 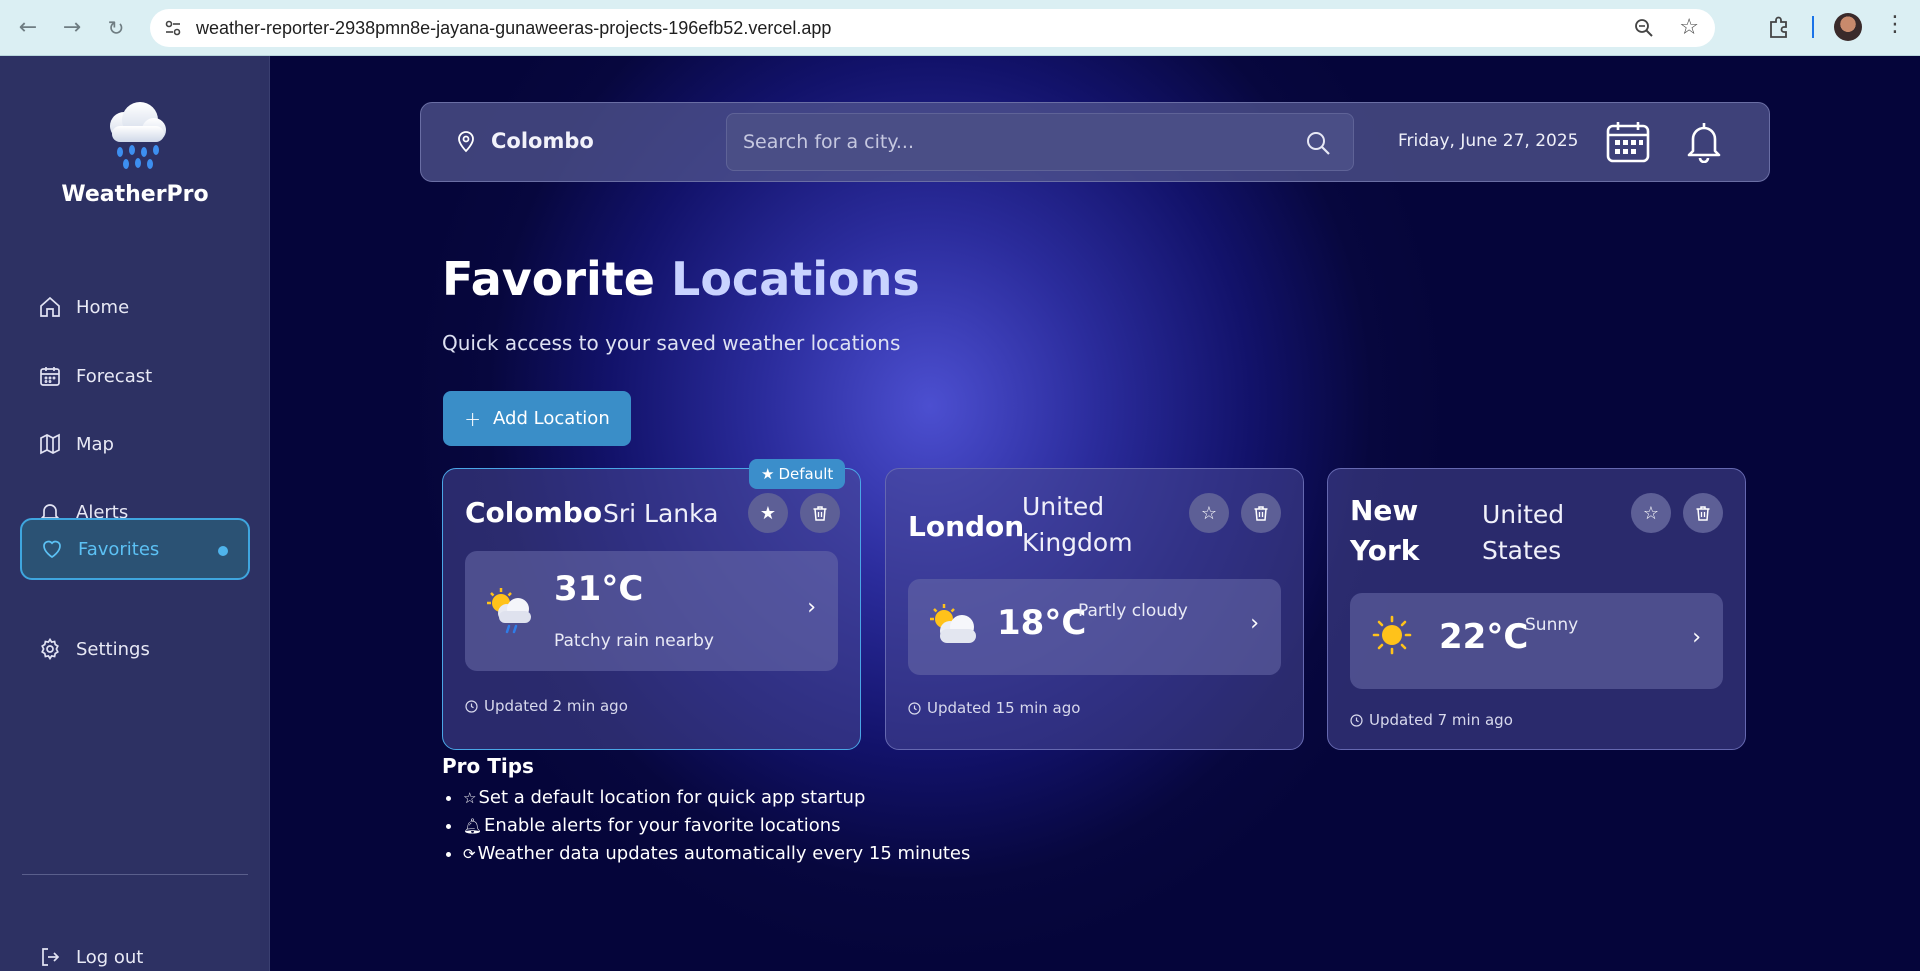 I want to click on card-condition: Sunny, so click(x=1552, y=625).